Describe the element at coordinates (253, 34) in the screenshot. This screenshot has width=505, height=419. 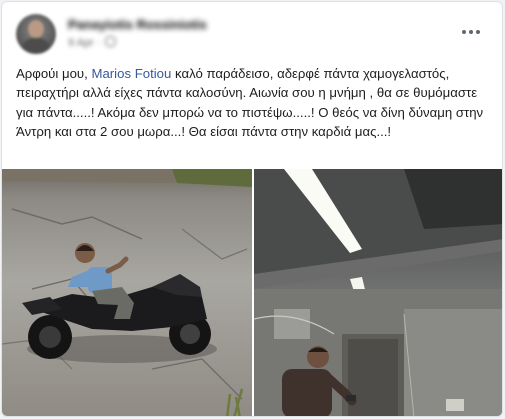
I see `post-header: Panayiotis Rossiniotis 9 Apr ·` at that location.